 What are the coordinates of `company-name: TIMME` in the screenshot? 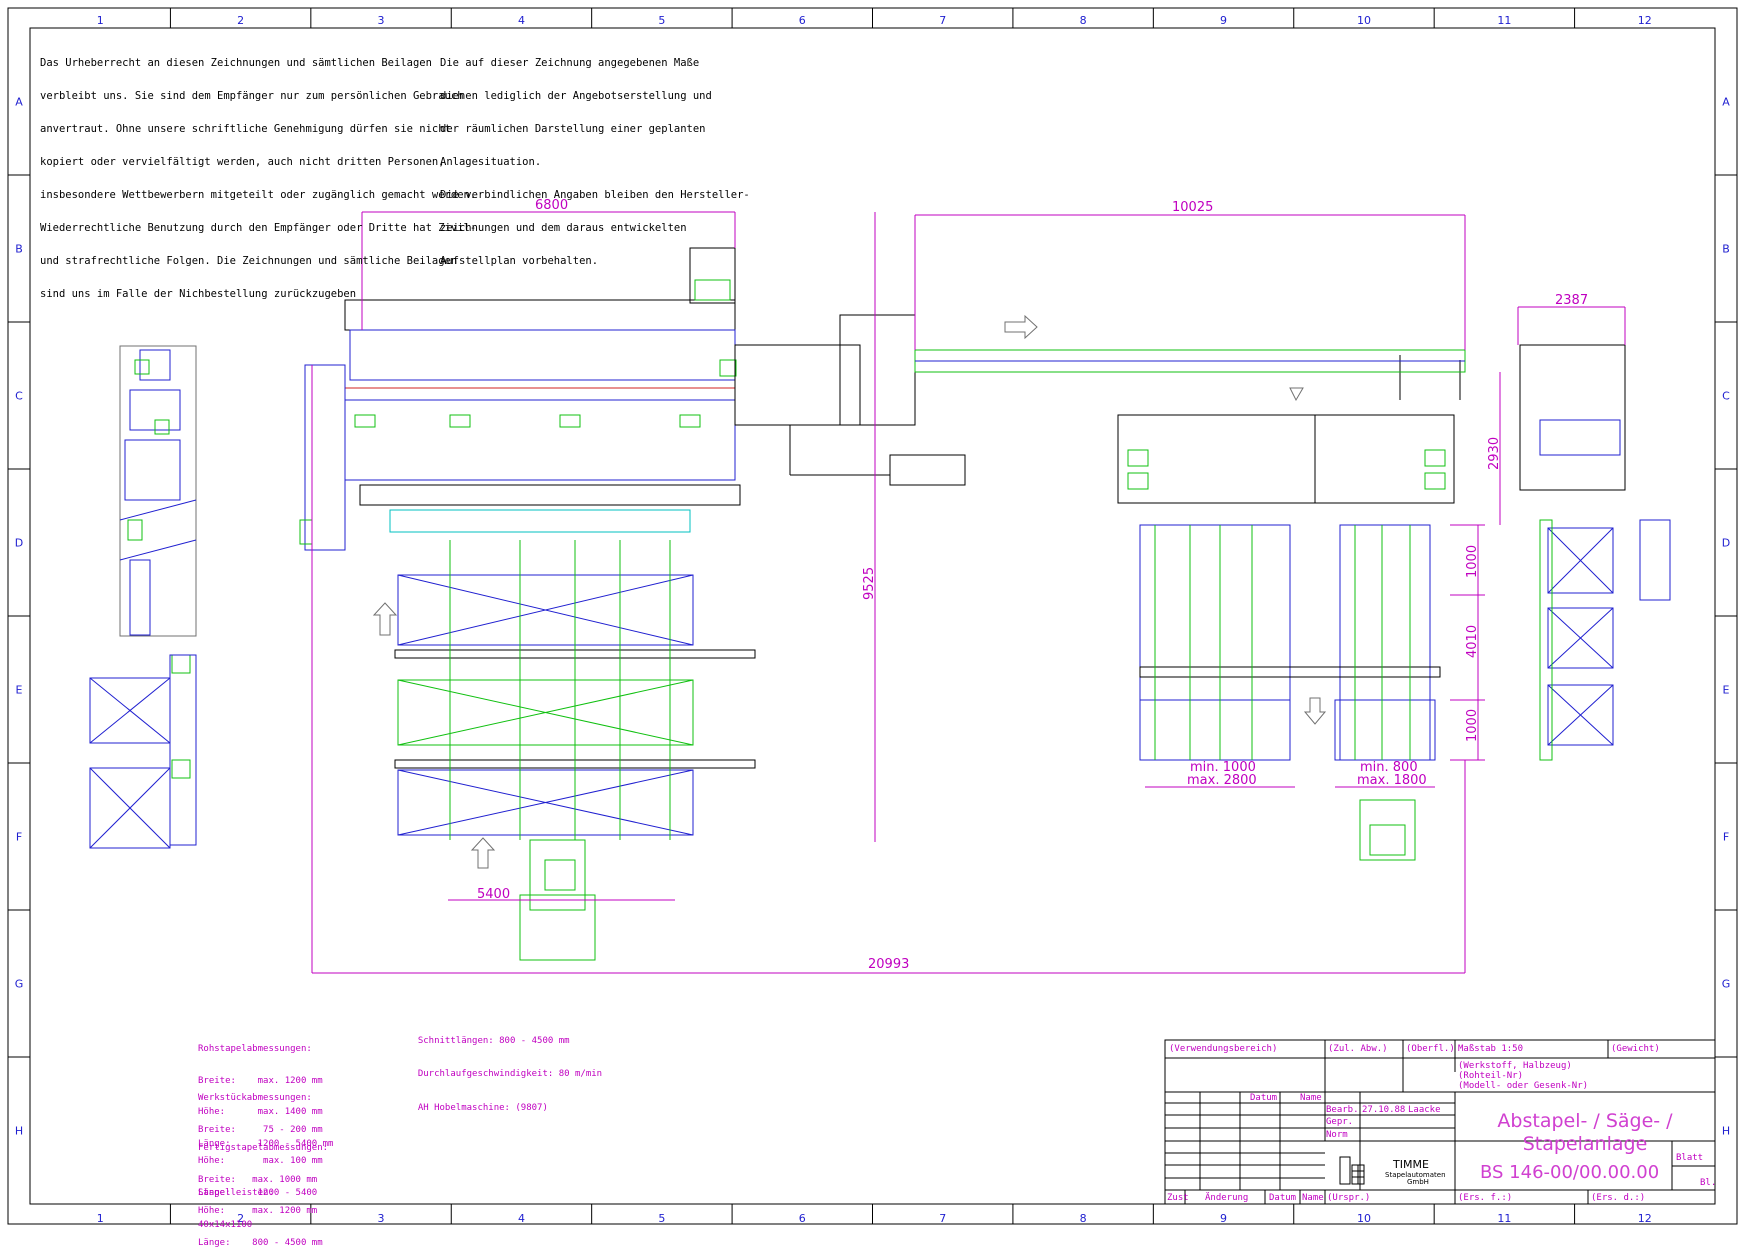 It's located at (1411, 1164).